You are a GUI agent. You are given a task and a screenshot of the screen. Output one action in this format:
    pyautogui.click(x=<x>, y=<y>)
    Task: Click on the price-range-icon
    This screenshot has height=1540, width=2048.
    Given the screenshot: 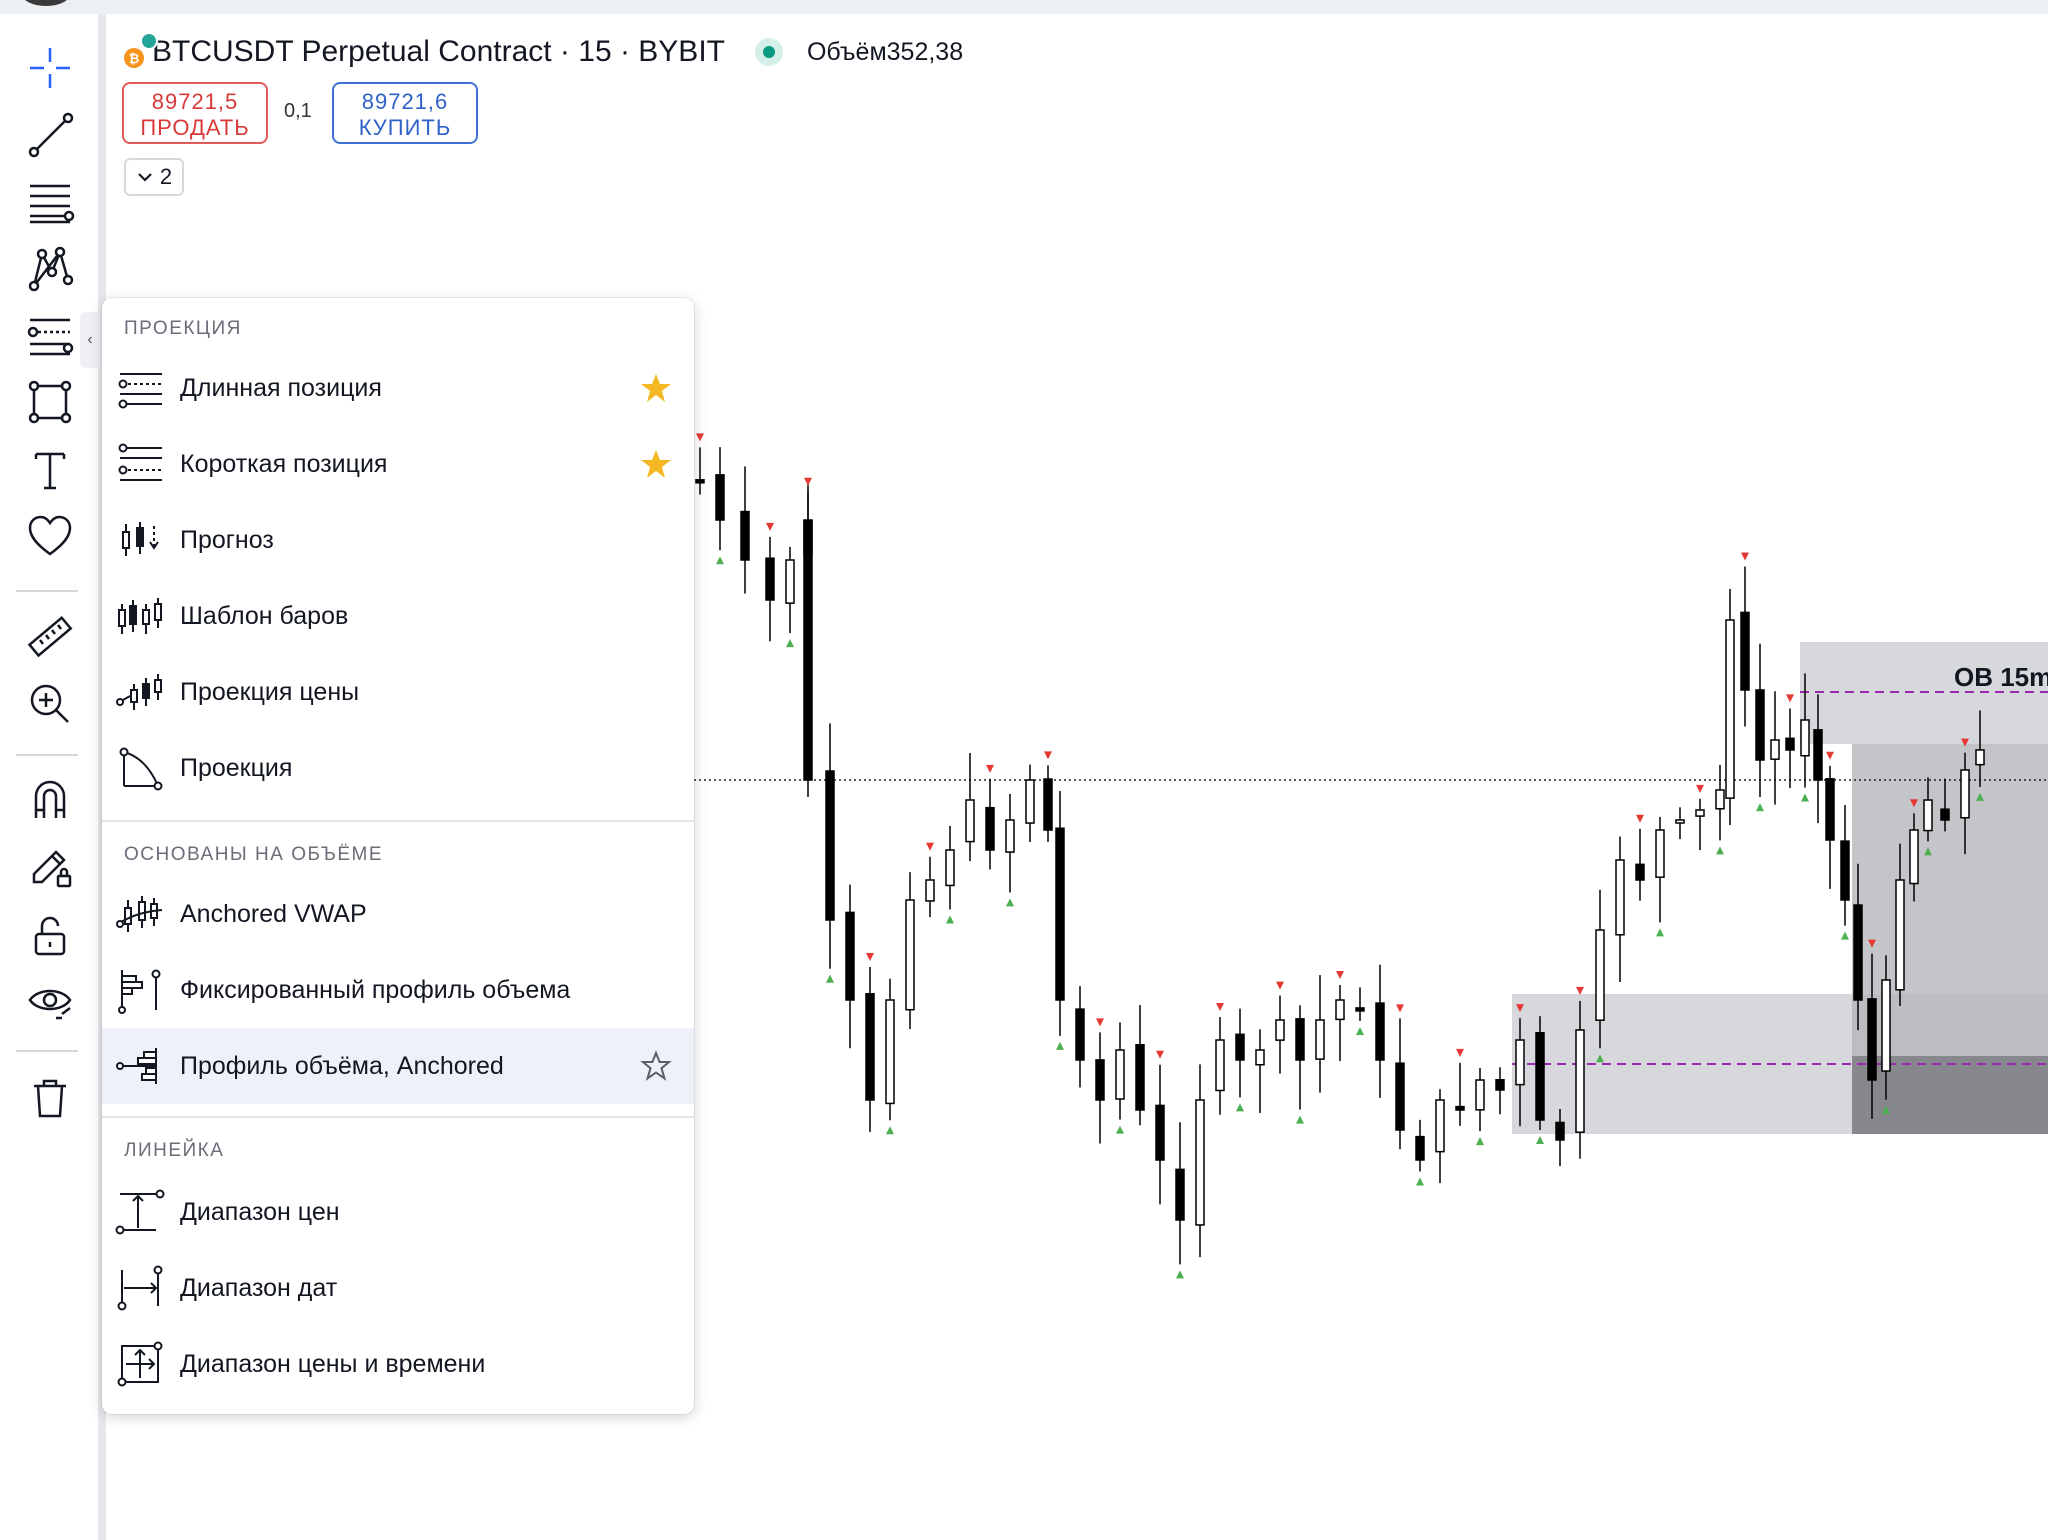 What is the action you would take?
    pyautogui.click(x=140, y=1212)
    